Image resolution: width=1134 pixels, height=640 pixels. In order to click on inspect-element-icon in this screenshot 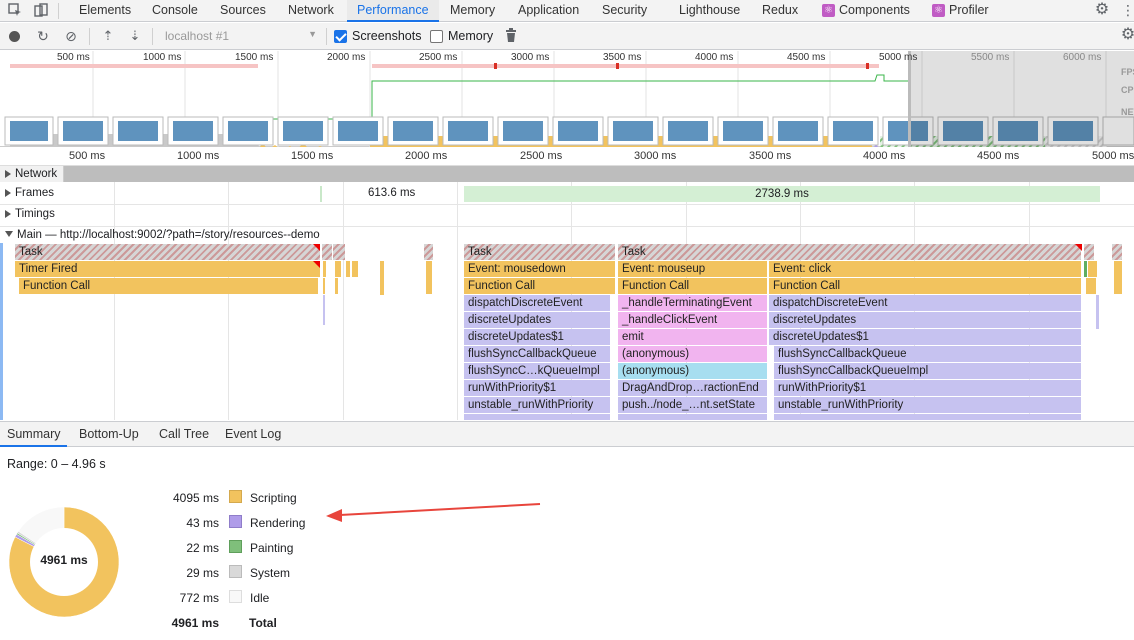, I will do `click(15, 11)`.